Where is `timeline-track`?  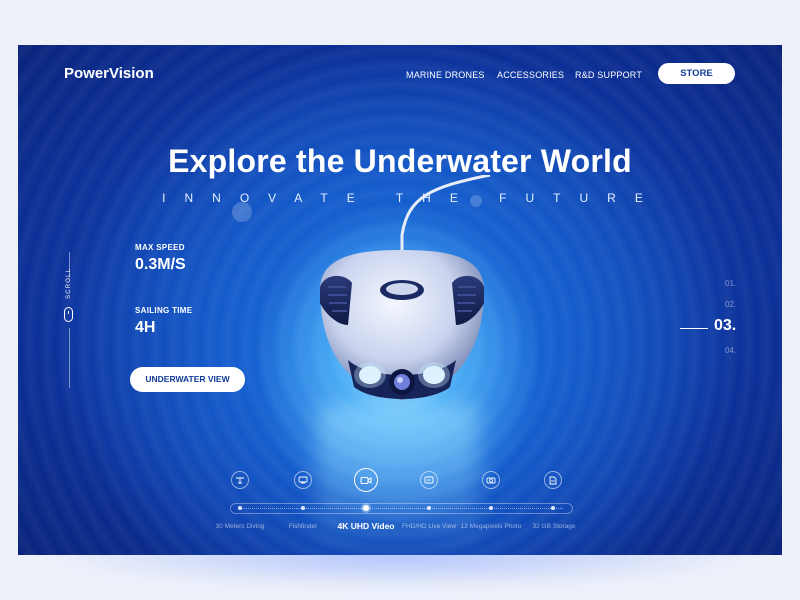
timeline-track is located at coordinates (401, 509).